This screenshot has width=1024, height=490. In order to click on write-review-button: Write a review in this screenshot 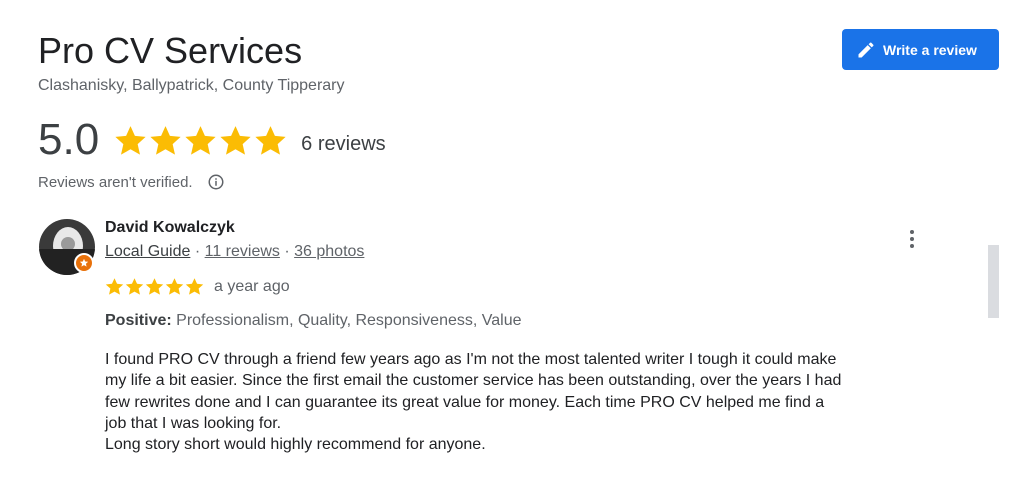, I will do `click(920, 49)`.